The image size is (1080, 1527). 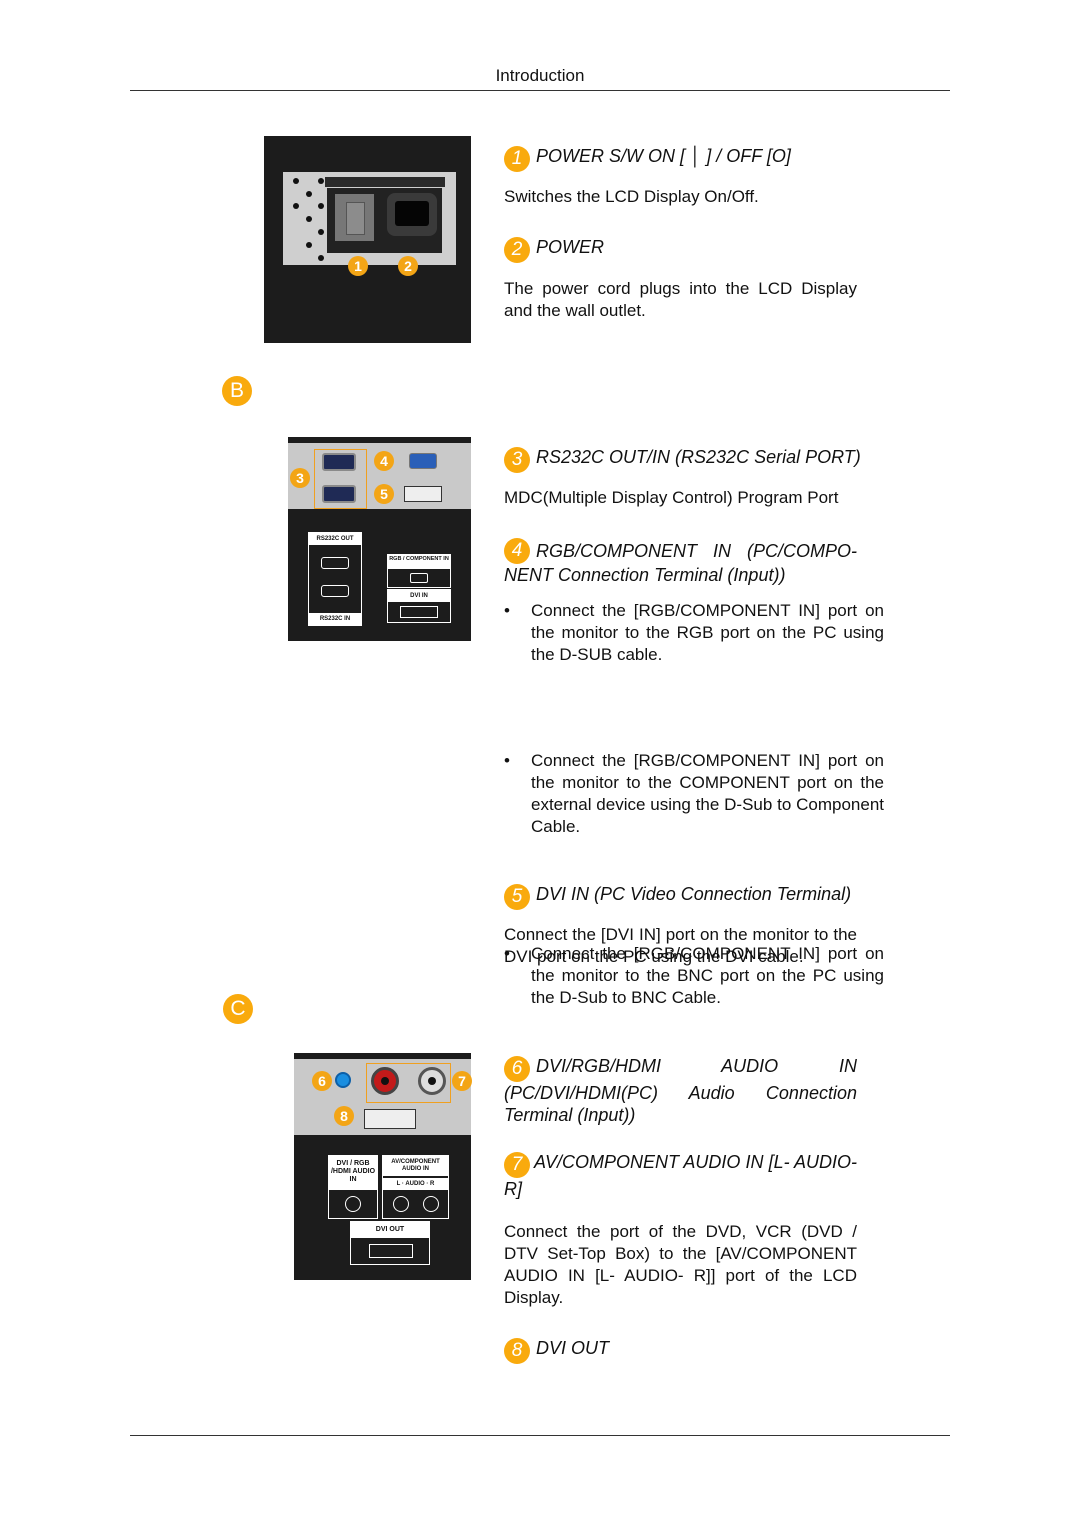 What do you see at coordinates (390, 1243) in the screenshot?
I see `dvi-out-port-group: DVI OUT` at bounding box center [390, 1243].